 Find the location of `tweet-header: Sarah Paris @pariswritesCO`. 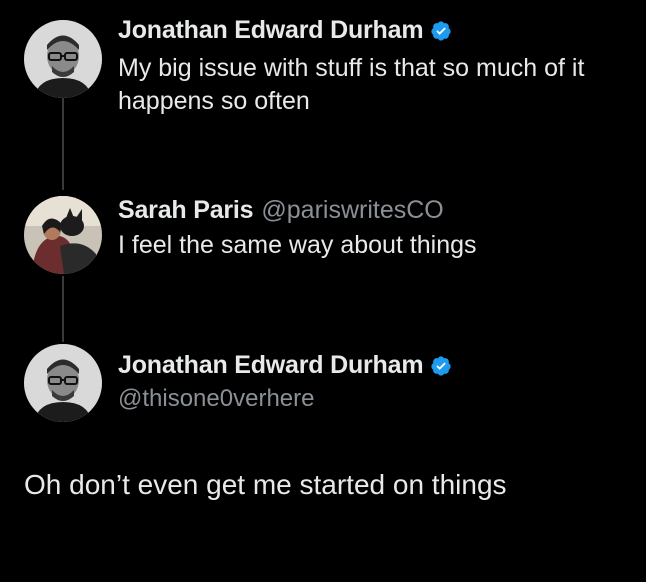

tweet-header: Sarah Paris @pariswritesCO is located at coordinates (281, 210).